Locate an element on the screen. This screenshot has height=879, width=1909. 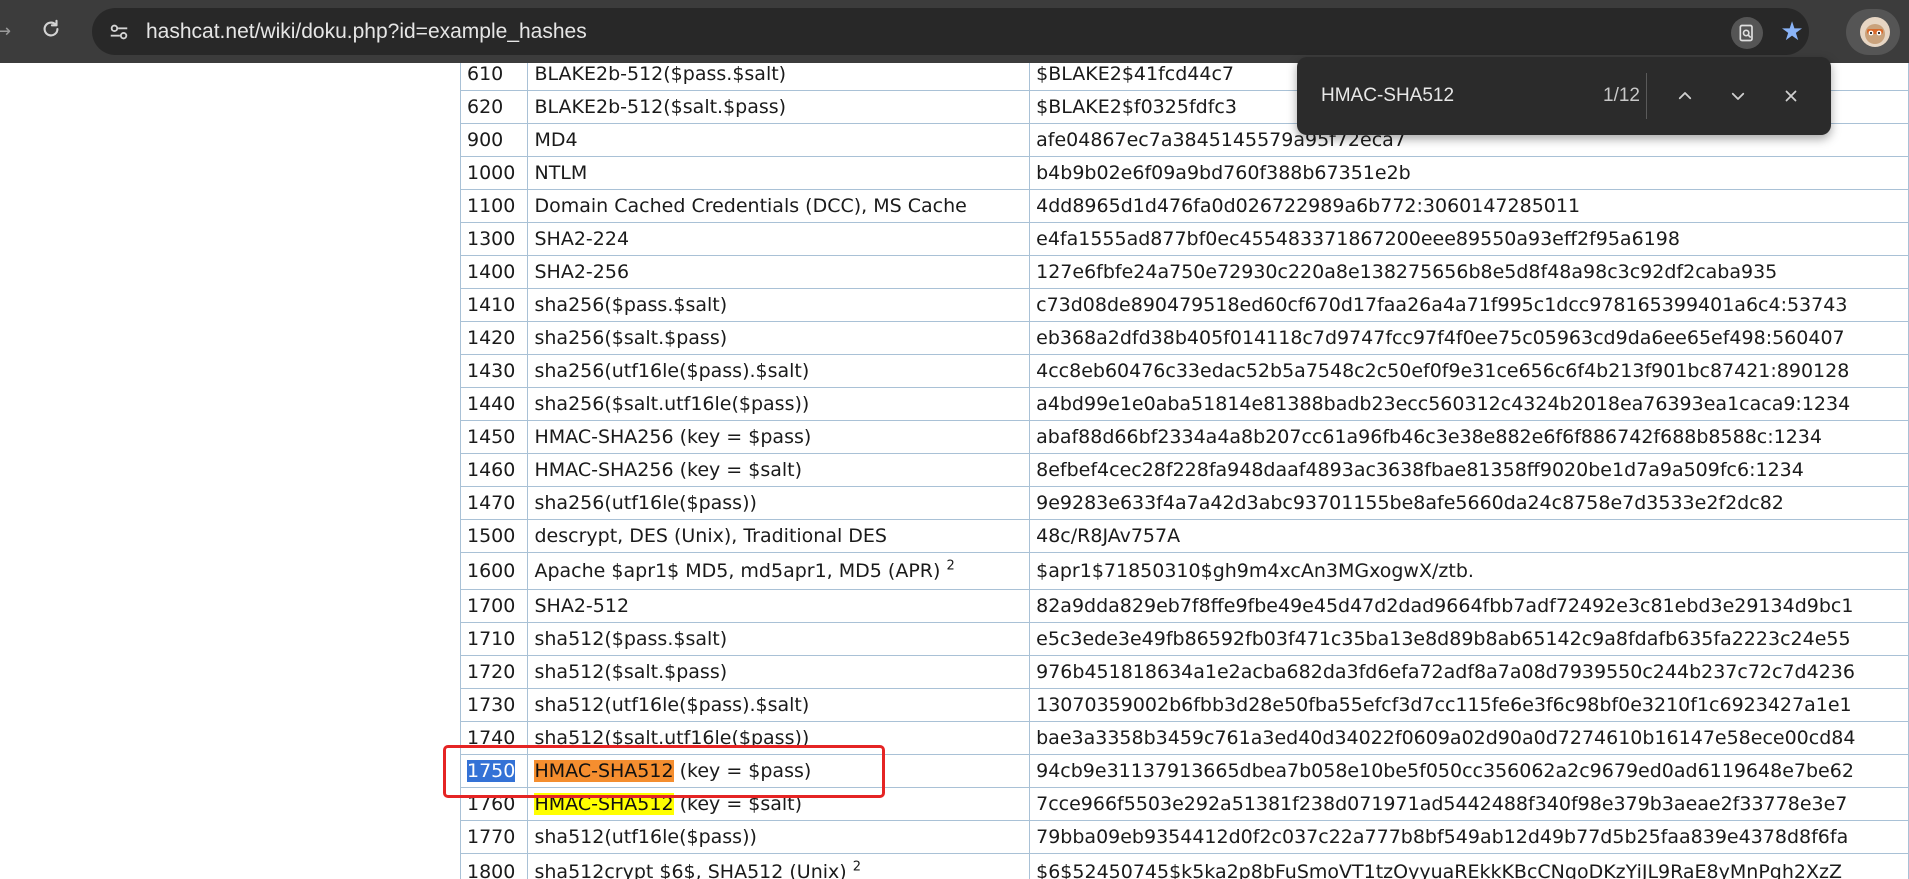
hash-mode-cell: 1430 is located at coordinates (494, 371).